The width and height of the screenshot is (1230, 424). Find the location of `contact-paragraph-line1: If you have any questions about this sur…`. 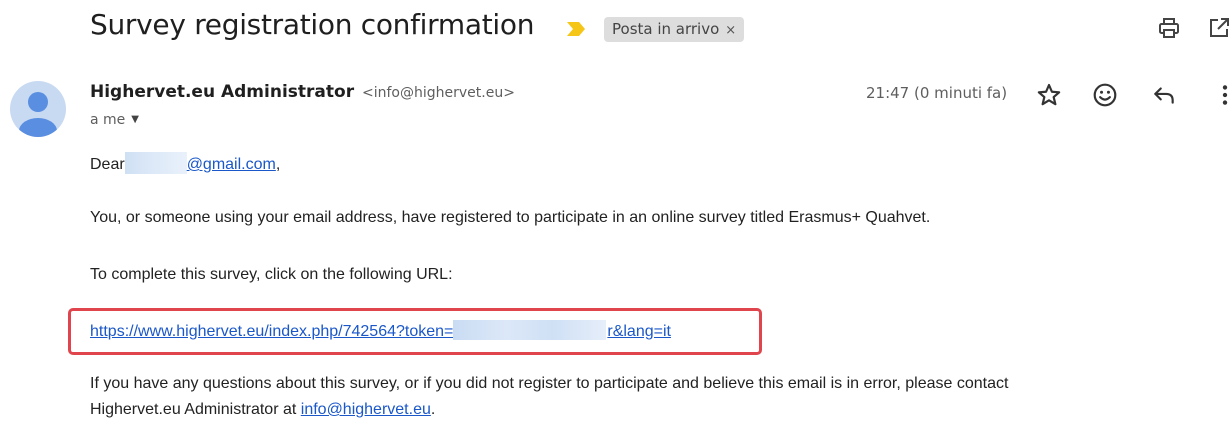

contact-paragraph-line1: If you have any questions about this sur… is located at coordinates (549, 383).